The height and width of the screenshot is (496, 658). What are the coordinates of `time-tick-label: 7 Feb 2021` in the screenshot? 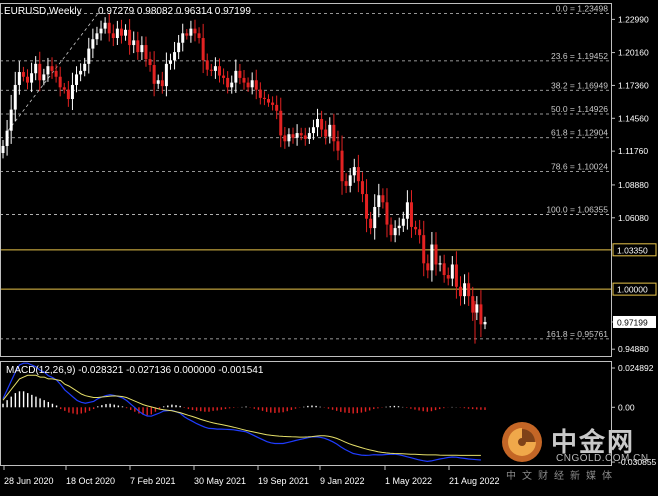 It's located at (153, 481).